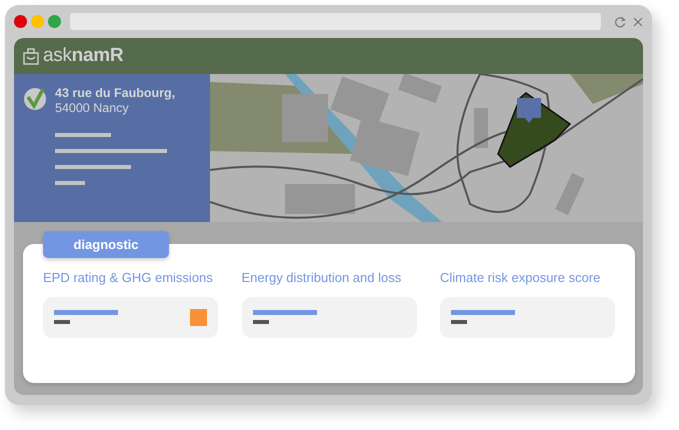  Describe the element at coordinates (638, 21) in the screenshot. I see `close-icon` at that location.